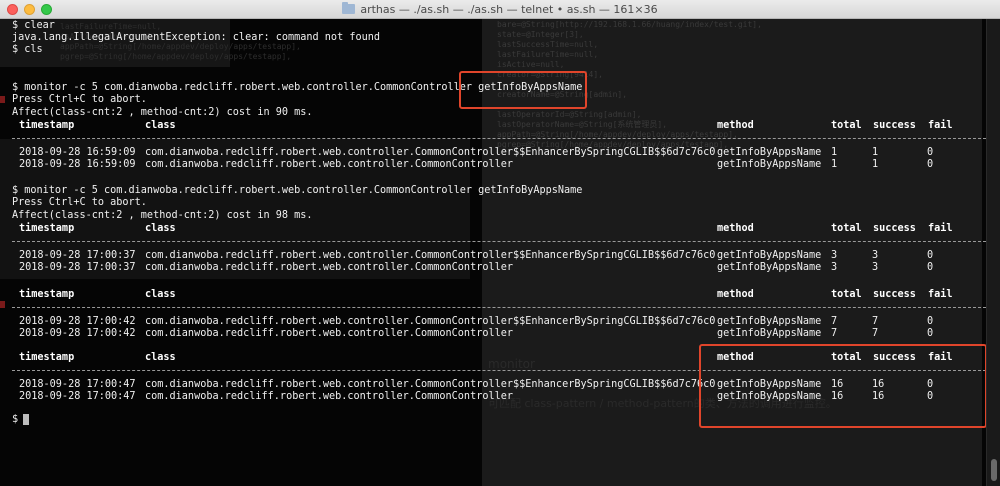  Describe the element at coordinates (46, 9) in the screenshot. I see `maximize-window-button` at that location.